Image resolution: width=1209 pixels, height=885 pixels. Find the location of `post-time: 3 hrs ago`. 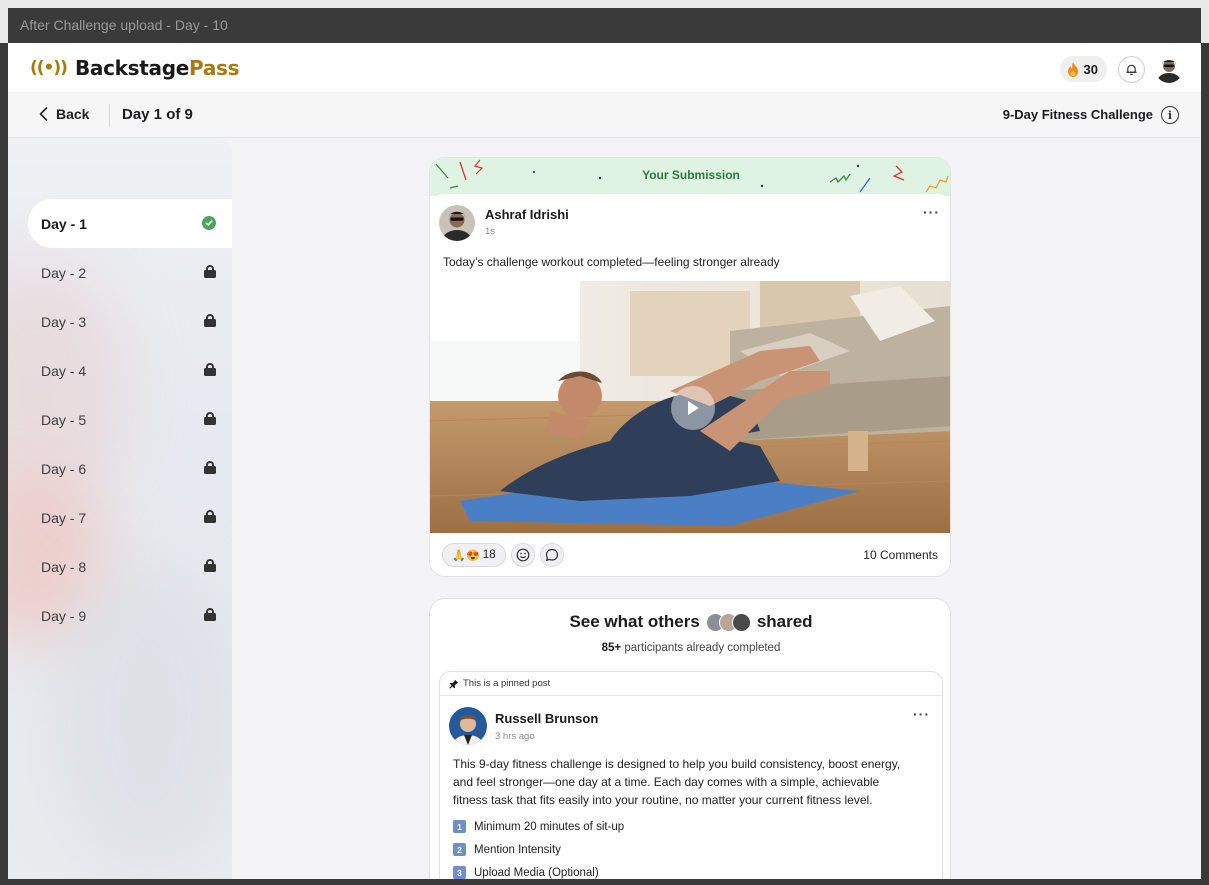

post-time: 3 hrs ago is located at coordinates (515, 736).